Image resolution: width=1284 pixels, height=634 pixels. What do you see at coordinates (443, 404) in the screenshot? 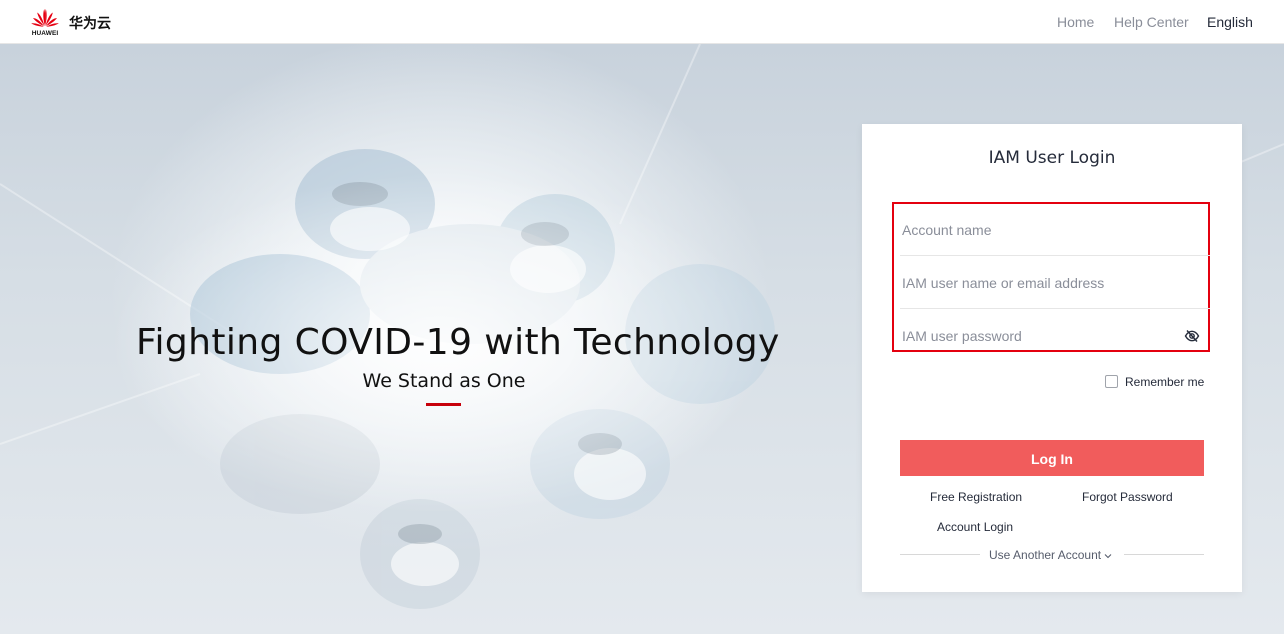
I see `hero-accent-bar` at bounding box center [443, 404].